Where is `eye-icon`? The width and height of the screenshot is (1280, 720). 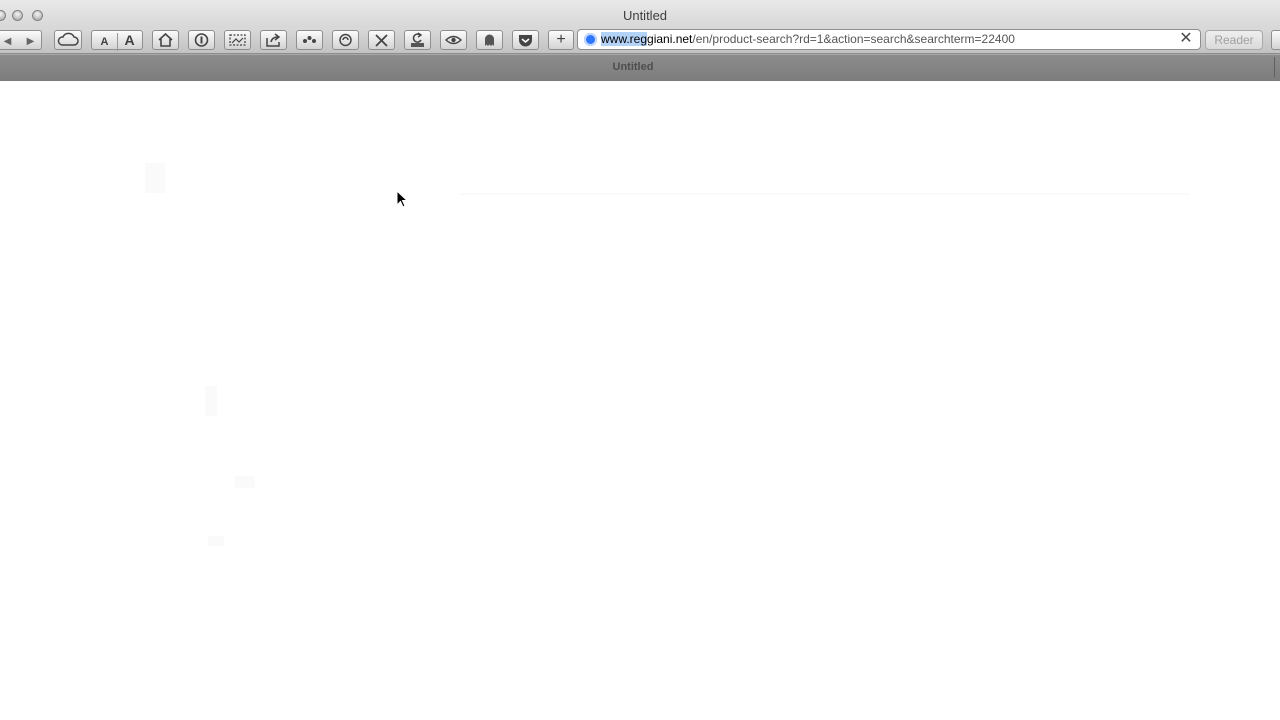 eye-icon is located at coordinates (453, 40).